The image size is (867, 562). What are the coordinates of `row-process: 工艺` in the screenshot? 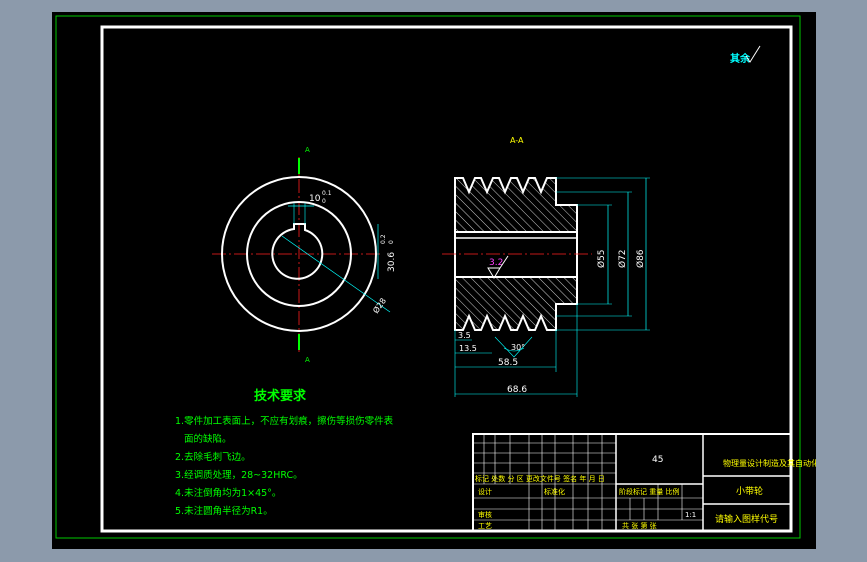 It's located at (485, 526).